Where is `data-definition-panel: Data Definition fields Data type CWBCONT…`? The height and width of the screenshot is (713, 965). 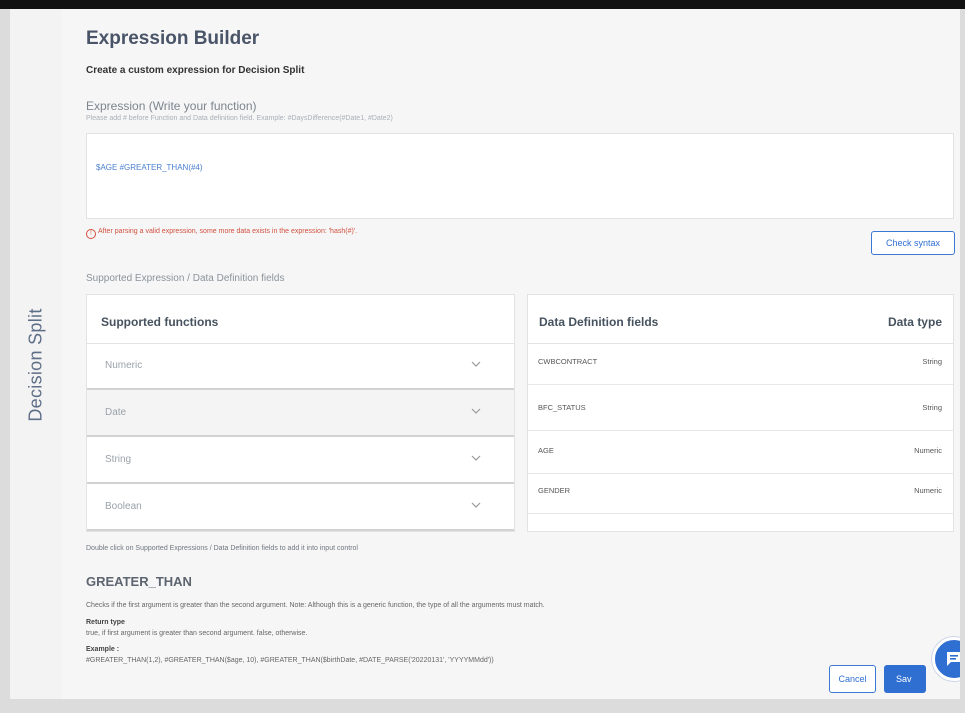 data-definition-panel: Data Definition fields Data type CWBCONT… is located at coordinates (740, 413).